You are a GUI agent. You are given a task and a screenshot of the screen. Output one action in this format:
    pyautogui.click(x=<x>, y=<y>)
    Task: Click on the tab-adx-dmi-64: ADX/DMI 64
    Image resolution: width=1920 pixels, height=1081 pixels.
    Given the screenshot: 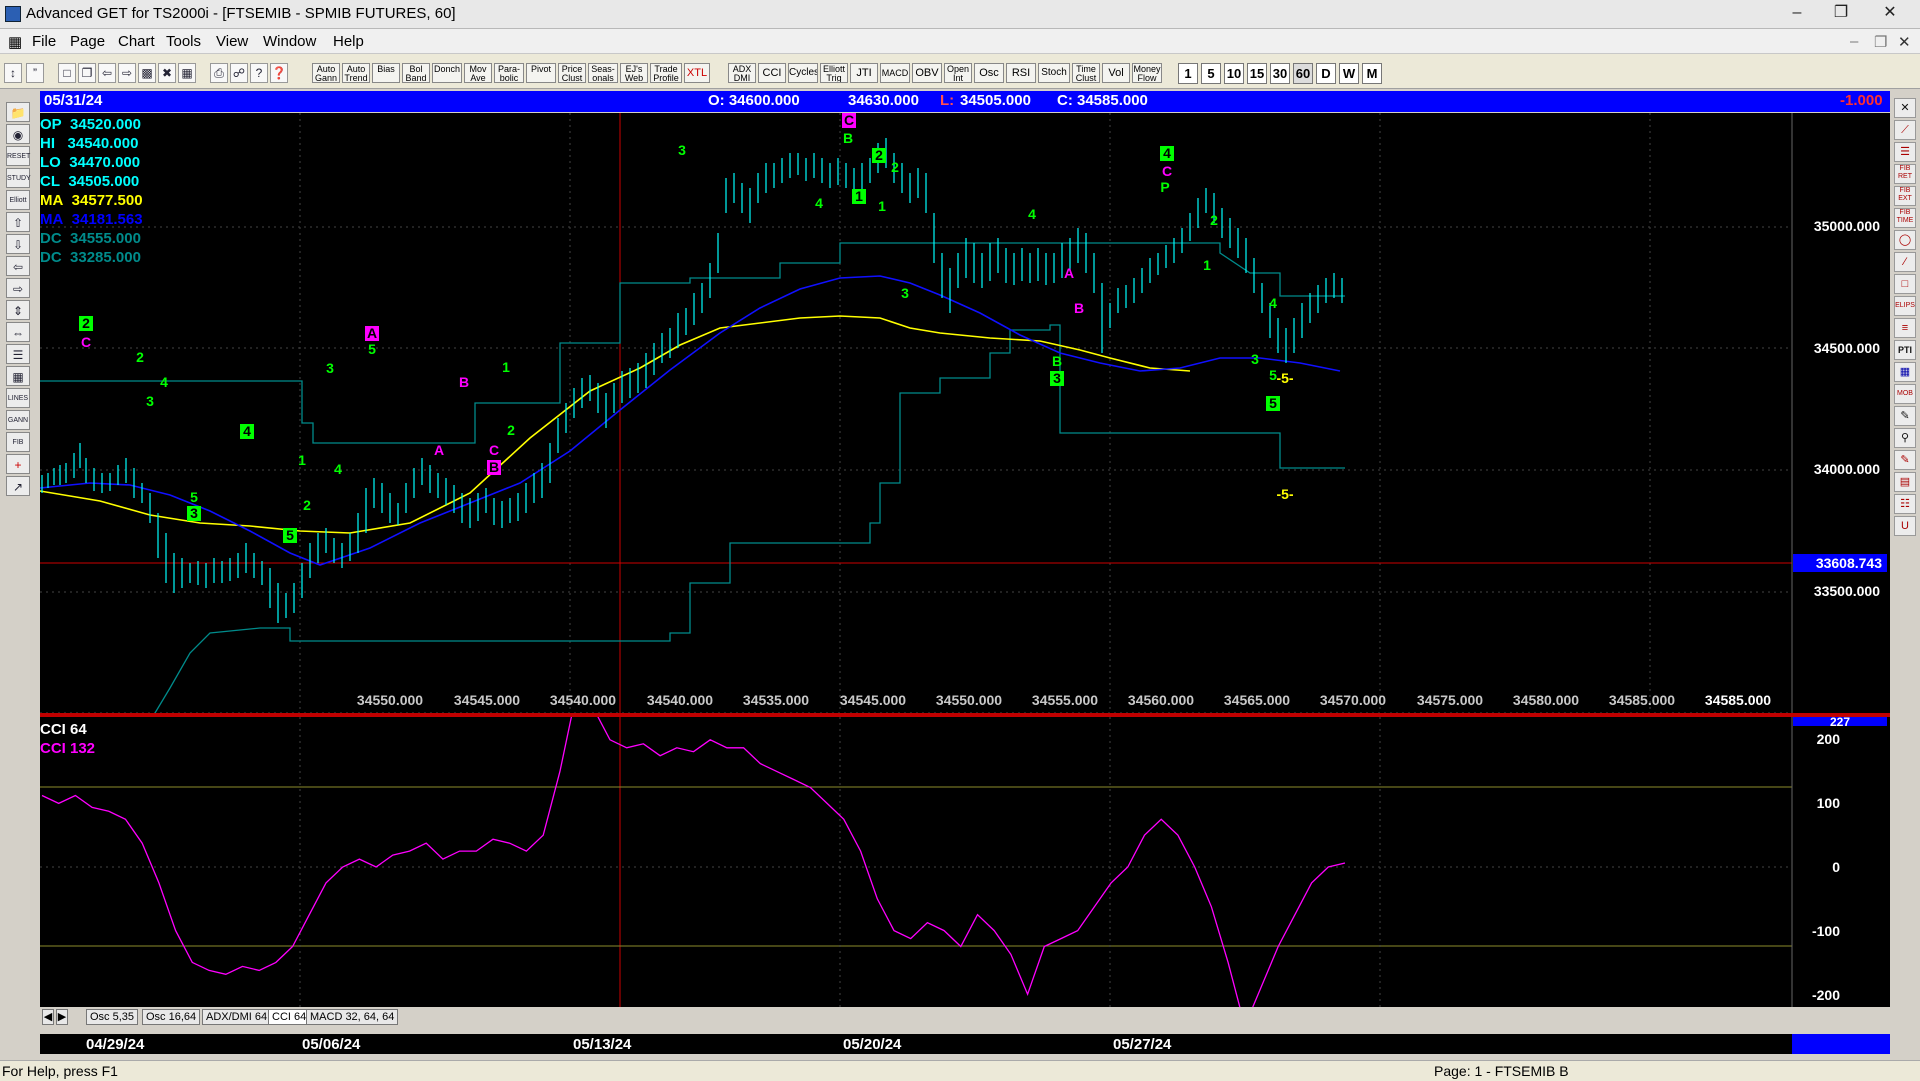 What is the action you would take?
    pyautogui.click(x=237, y=1017)
    